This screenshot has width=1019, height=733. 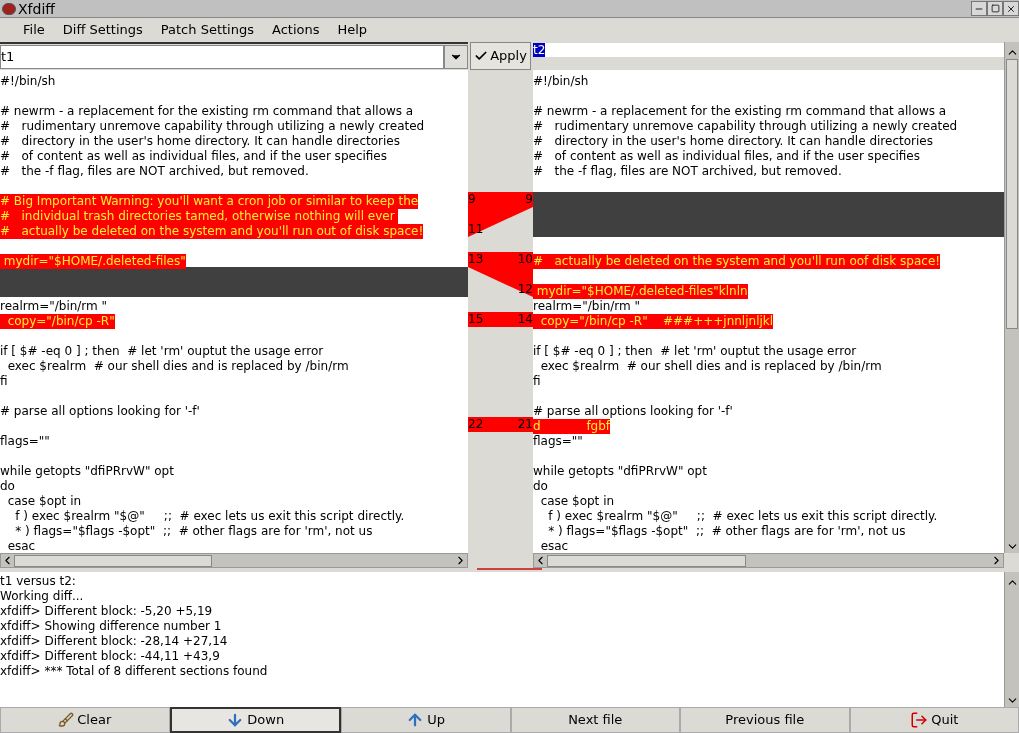 What do you see at coordinates (476, 319) in the screenshot?
I see `line-number: 15` at bounding box center [476, 319].